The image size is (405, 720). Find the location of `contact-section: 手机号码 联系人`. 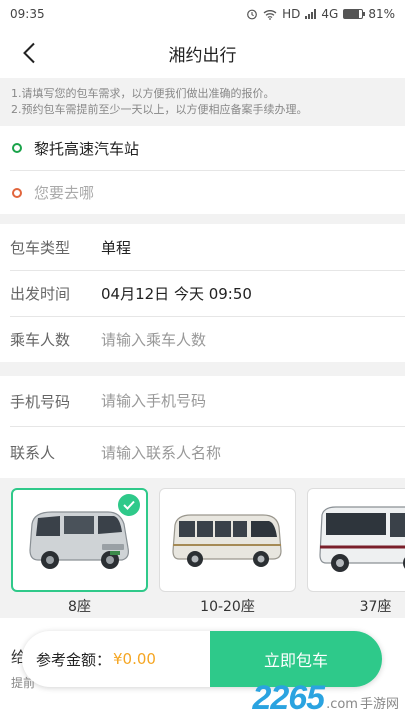

contact-section: 手机号码 联系人 is located at coordinates (202, 427).